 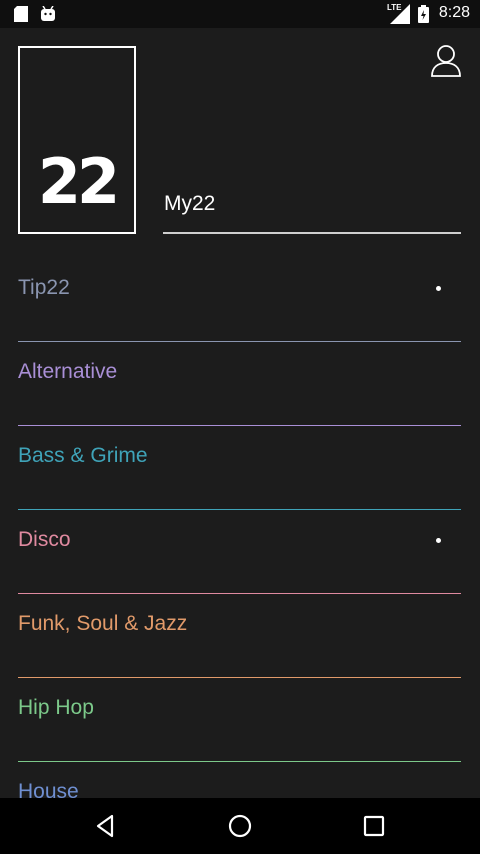 I want to click on genre-item-funk-soul-jazz: Funk, Soul & Jazz, so click(x=239, y=637).